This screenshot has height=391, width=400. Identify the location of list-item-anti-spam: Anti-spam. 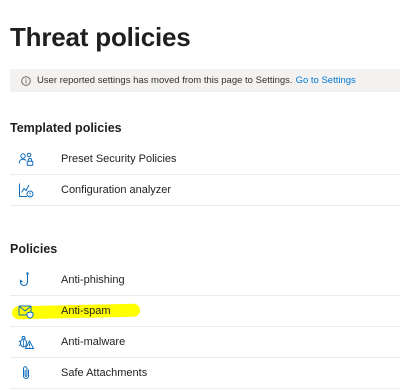
(205, 311).